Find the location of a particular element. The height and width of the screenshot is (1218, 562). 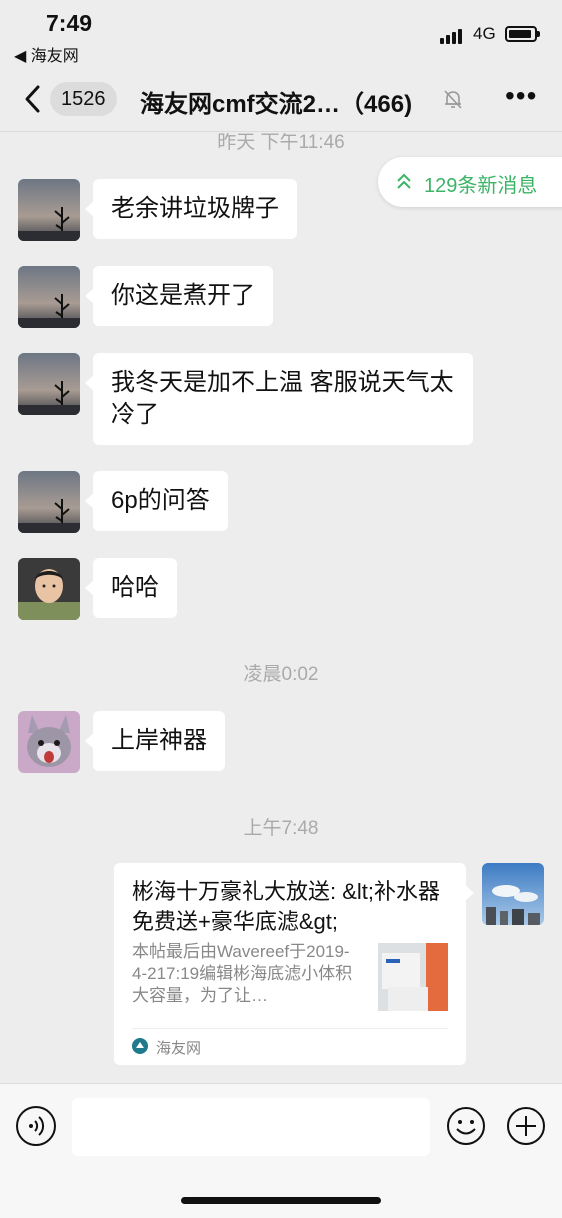

nav-bar: 1526 海友网cmf交流2…（466) ••• is located at coordinates (281, 100).